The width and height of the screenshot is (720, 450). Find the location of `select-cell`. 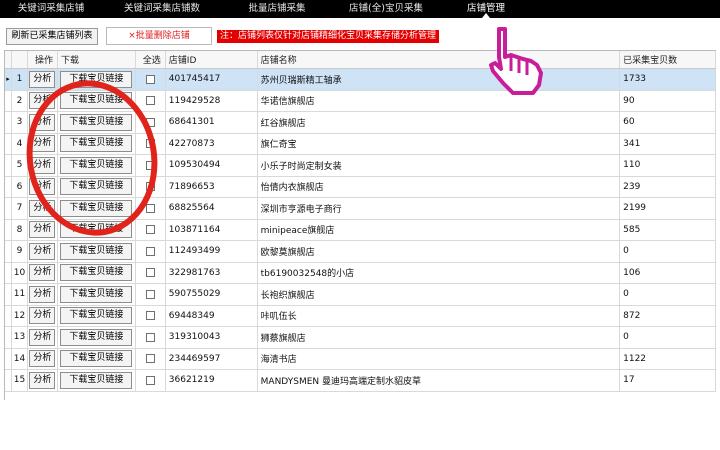

select-cell is located at coordinates (151, 315).